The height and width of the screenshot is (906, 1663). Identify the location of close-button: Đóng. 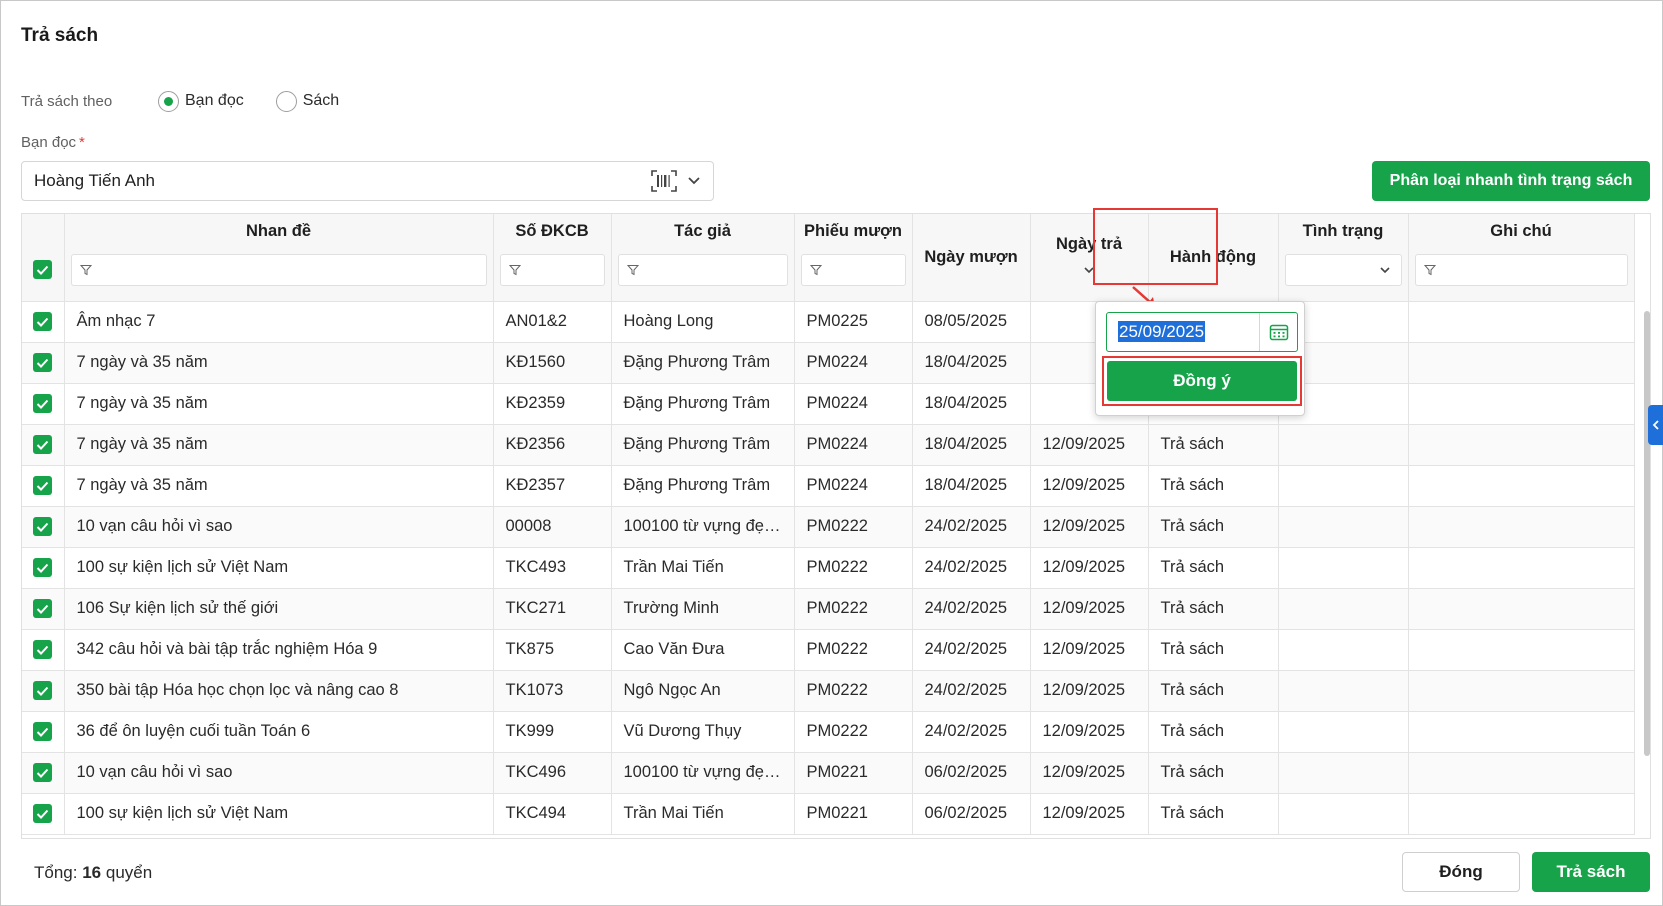
(1461, 872).